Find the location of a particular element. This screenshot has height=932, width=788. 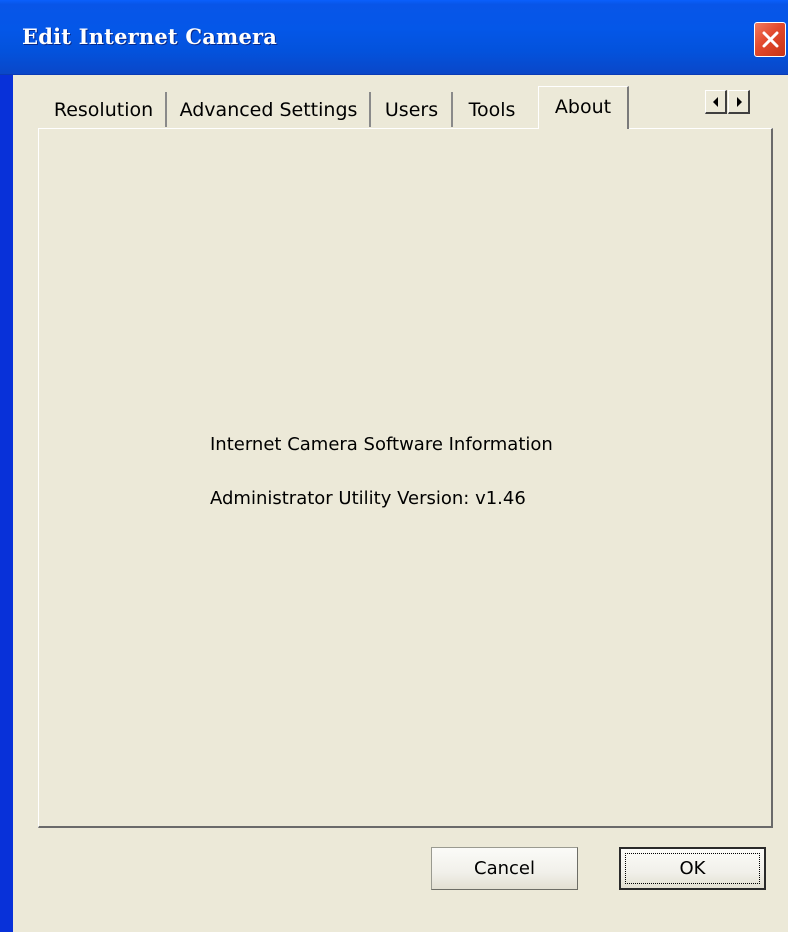

tab-label: About is located at coordinates (583, 107).